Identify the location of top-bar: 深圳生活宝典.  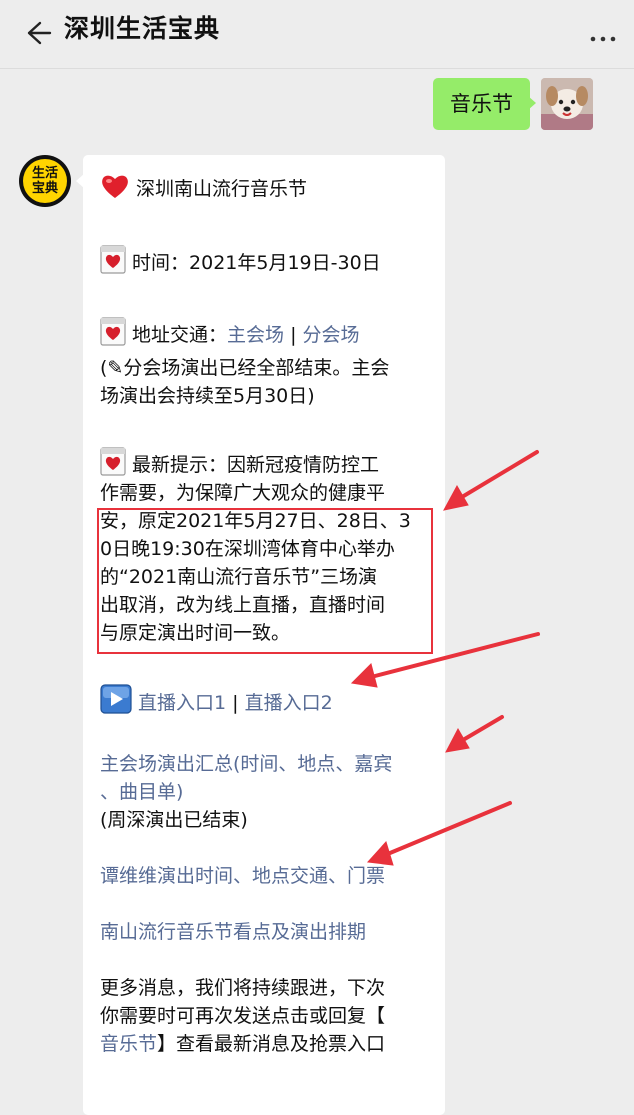
(317, 34).